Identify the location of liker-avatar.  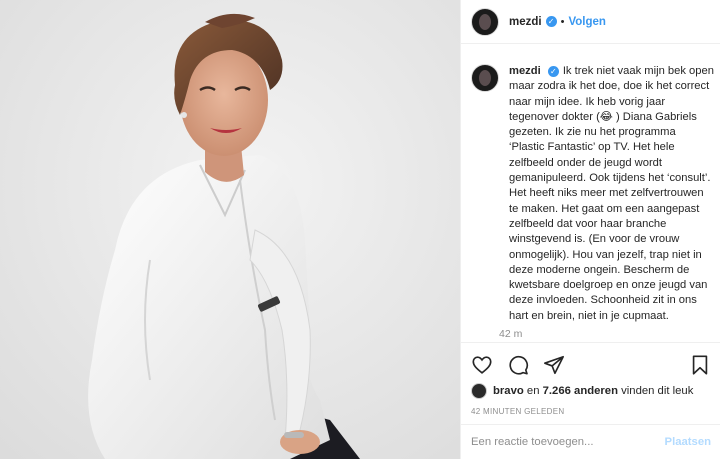
(479, 391).